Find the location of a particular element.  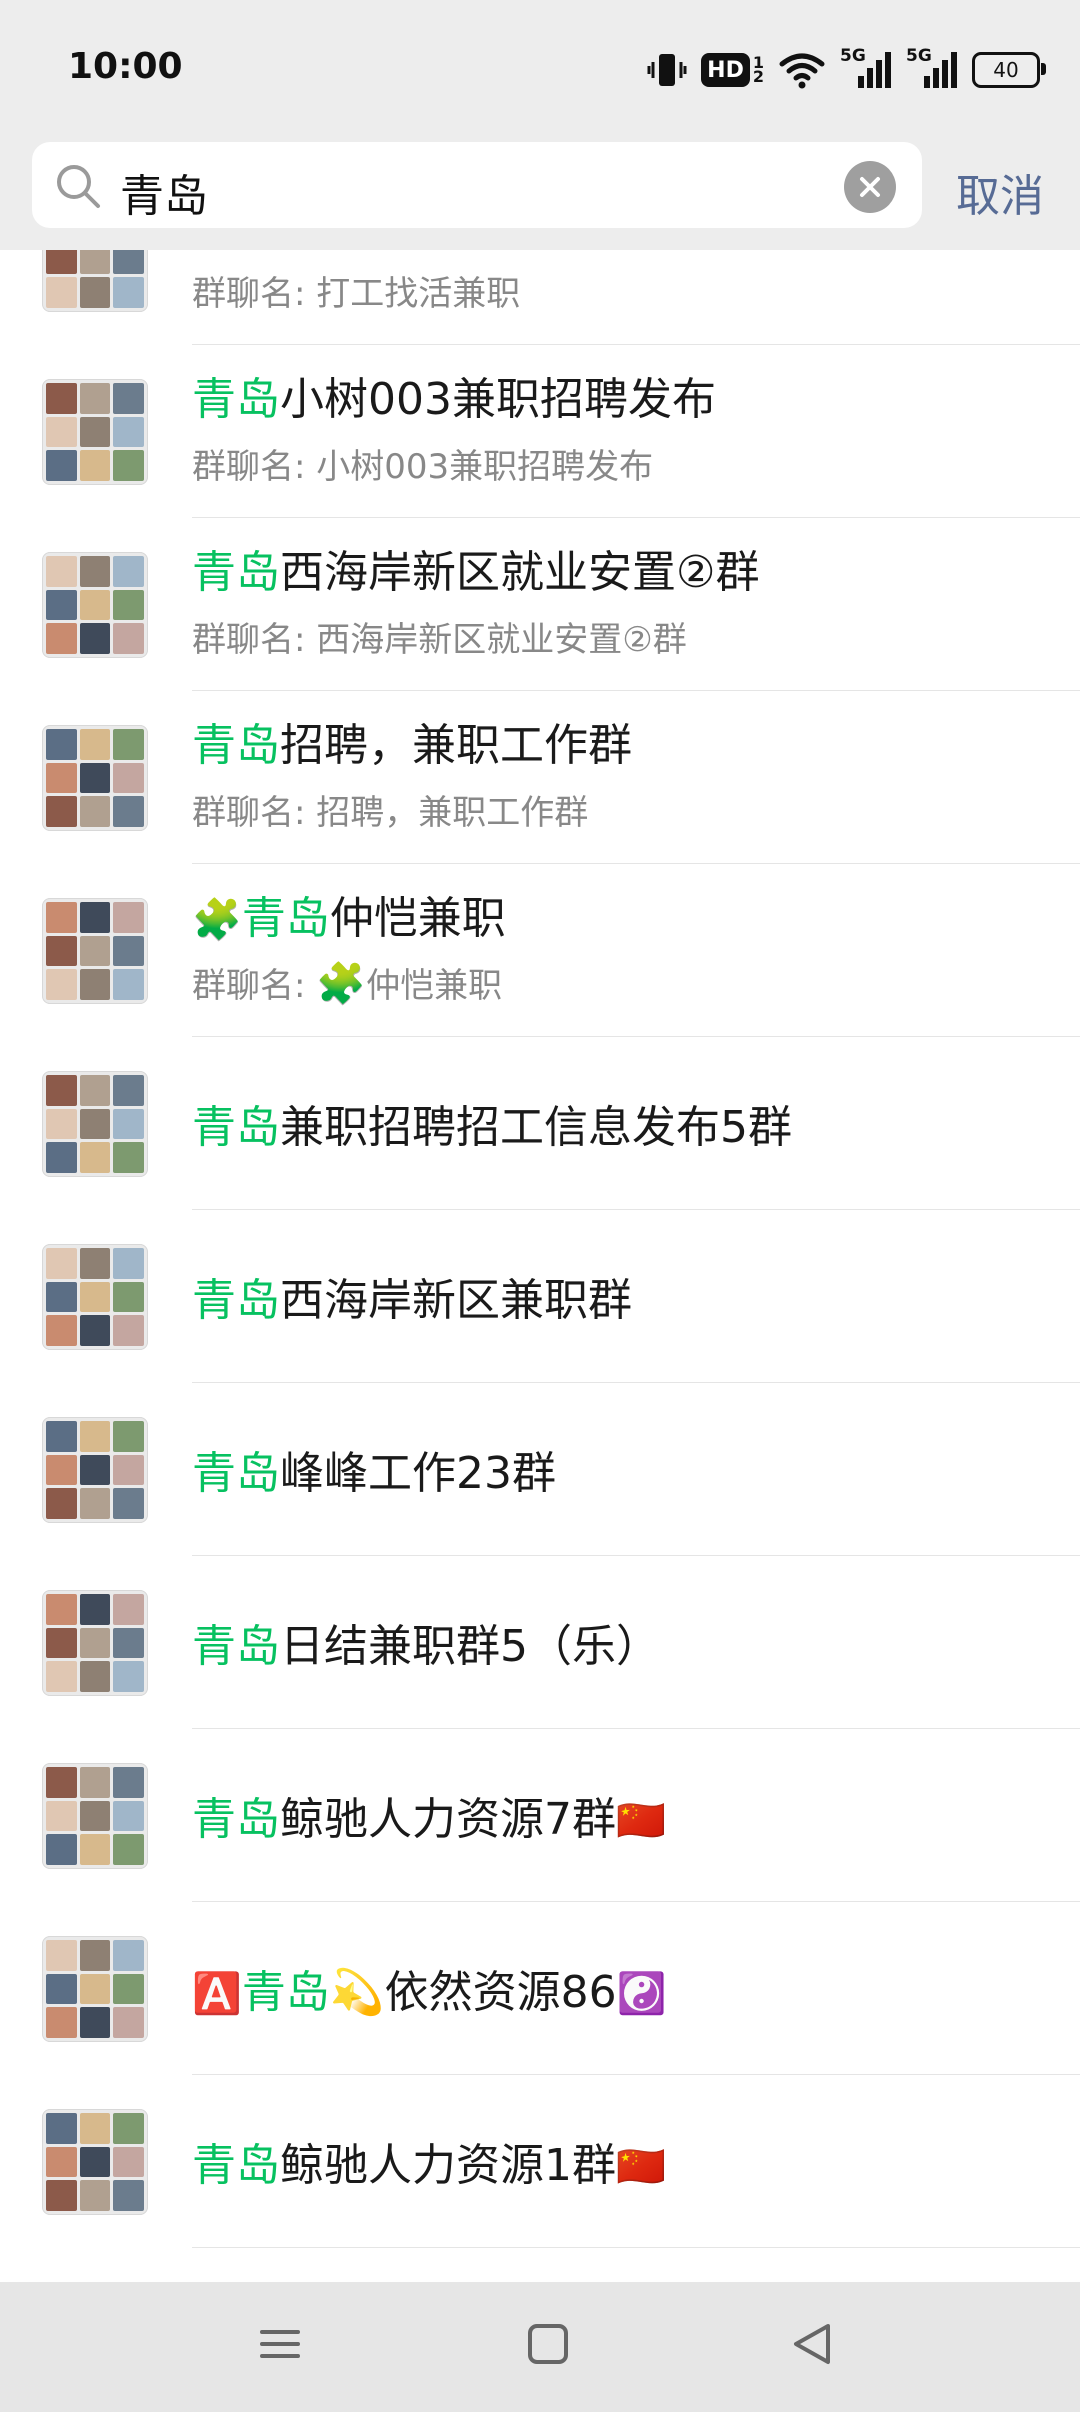

signal-5g-icon-1: 5G is located at coordinates (866, 68).